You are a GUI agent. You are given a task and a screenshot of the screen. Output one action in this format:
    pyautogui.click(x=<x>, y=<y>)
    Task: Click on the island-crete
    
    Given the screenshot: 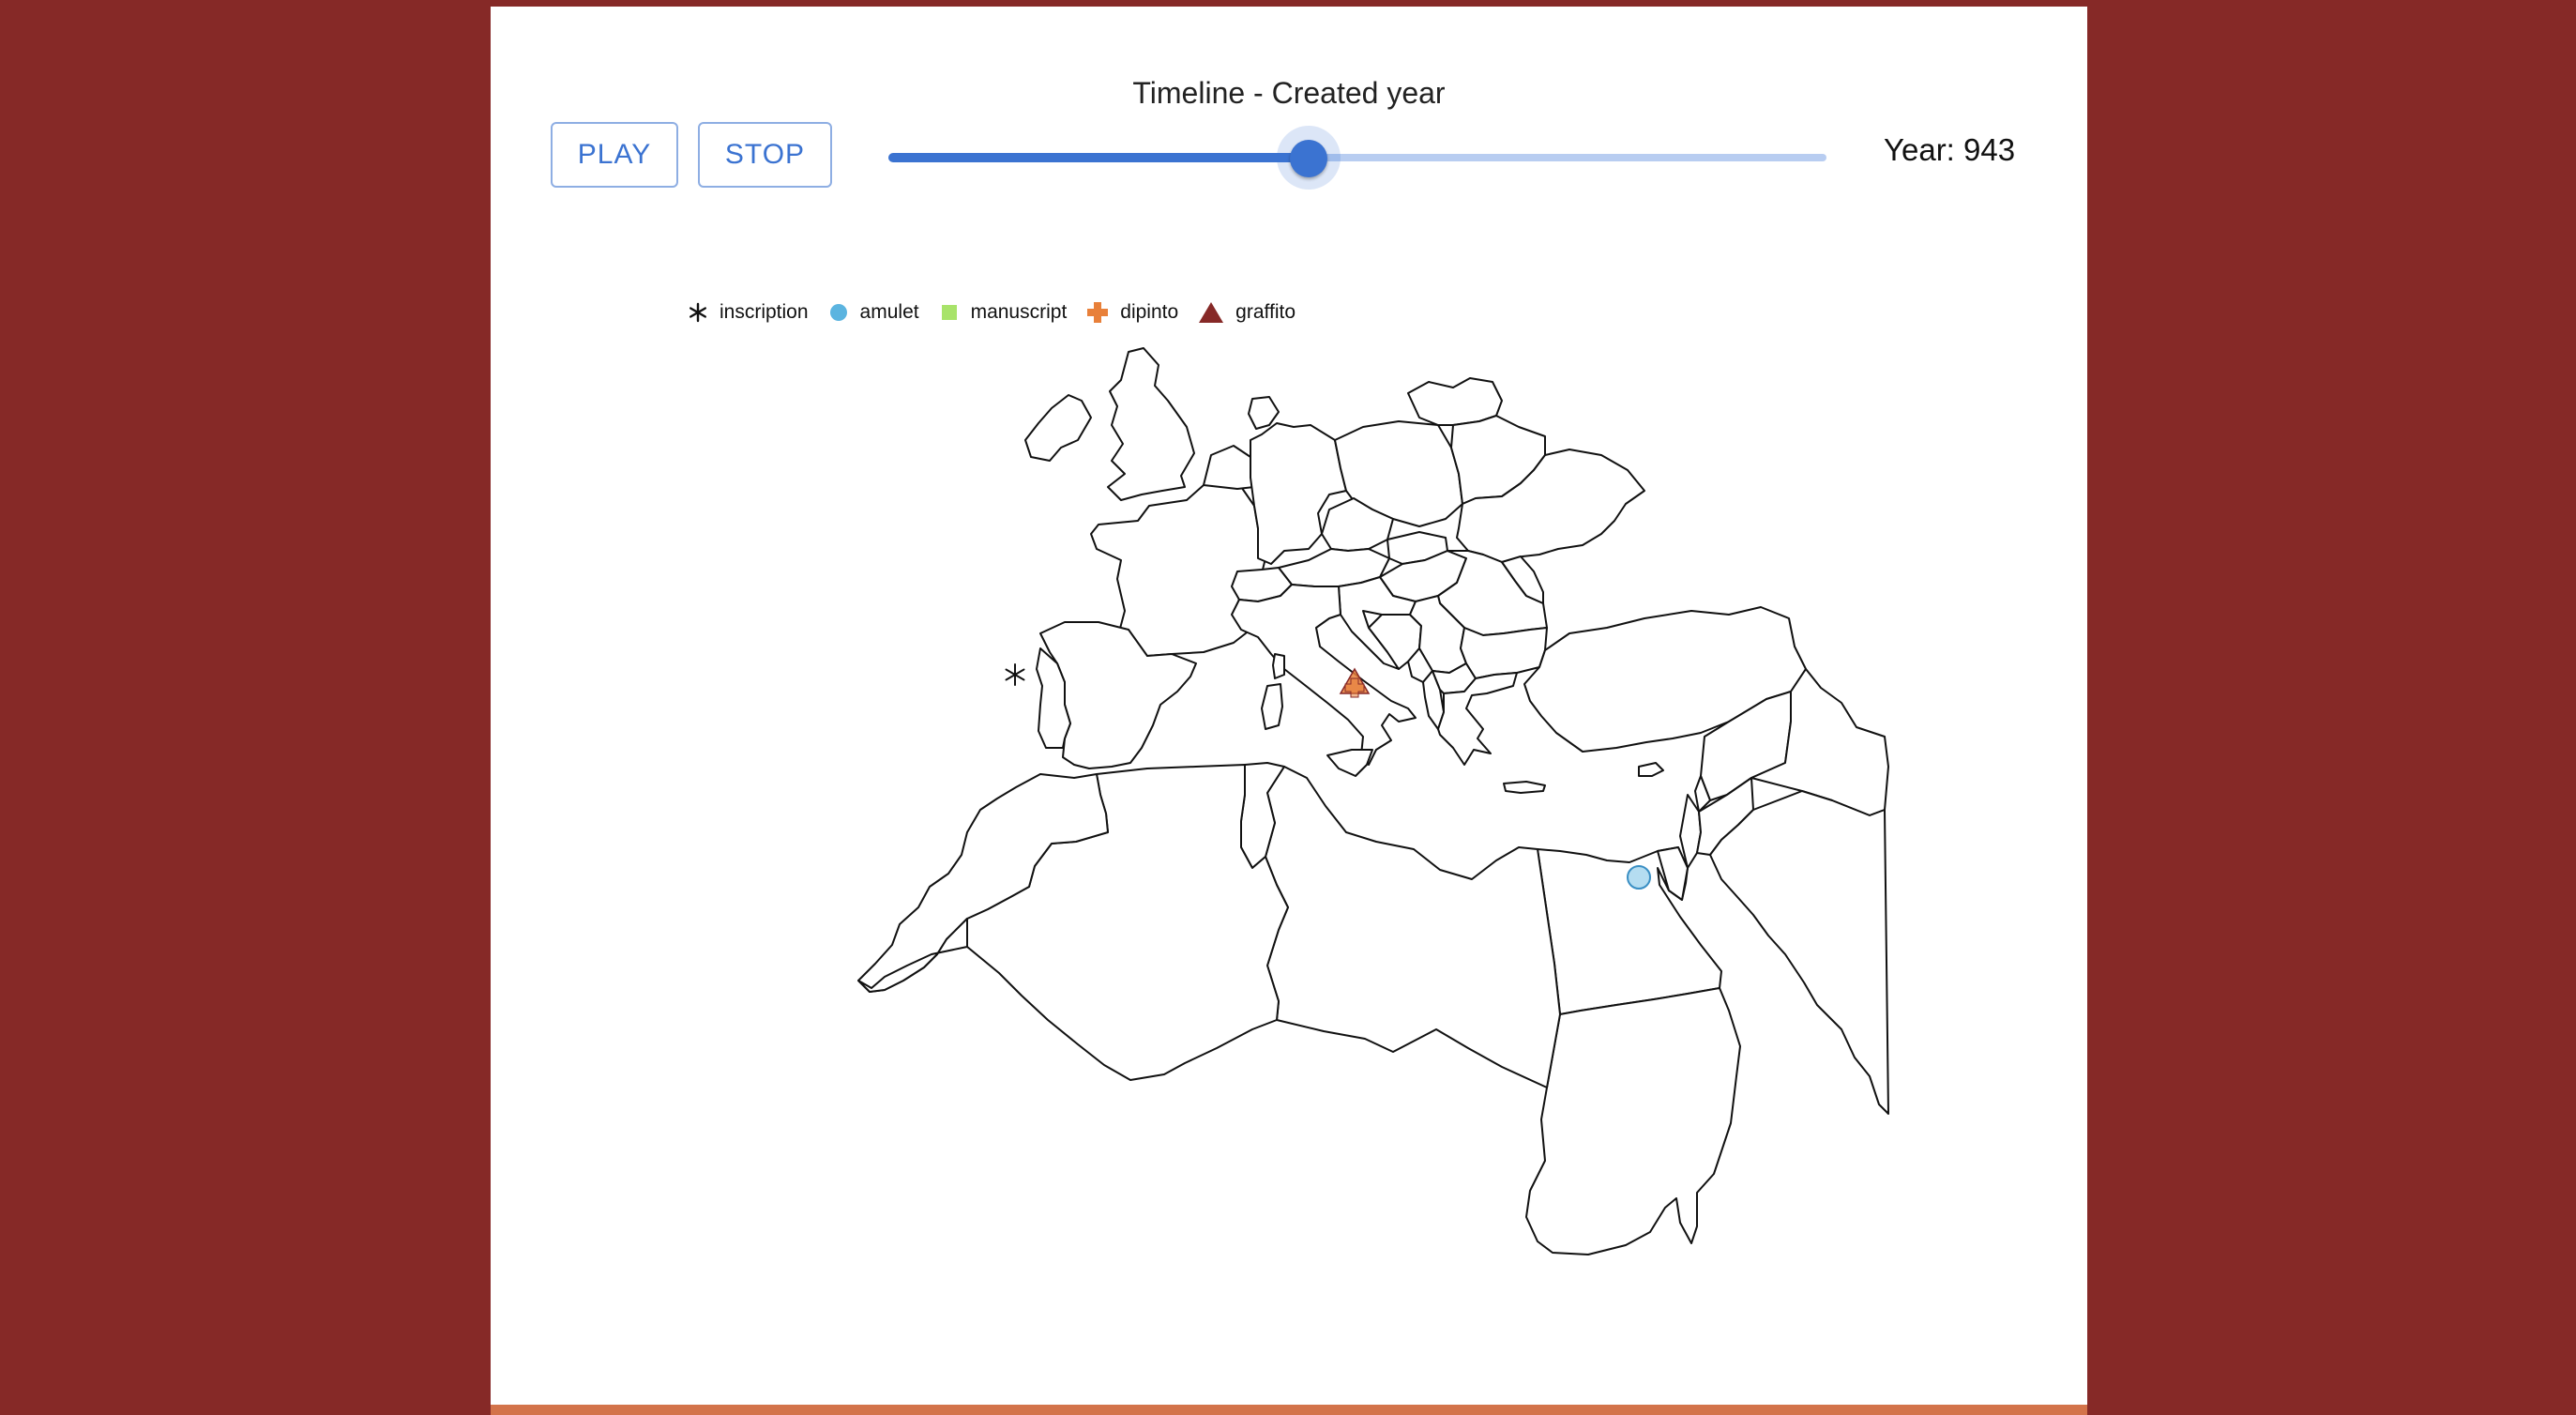 What is the action you would take?
    pyautogui.click(x=1524, y=787)
    